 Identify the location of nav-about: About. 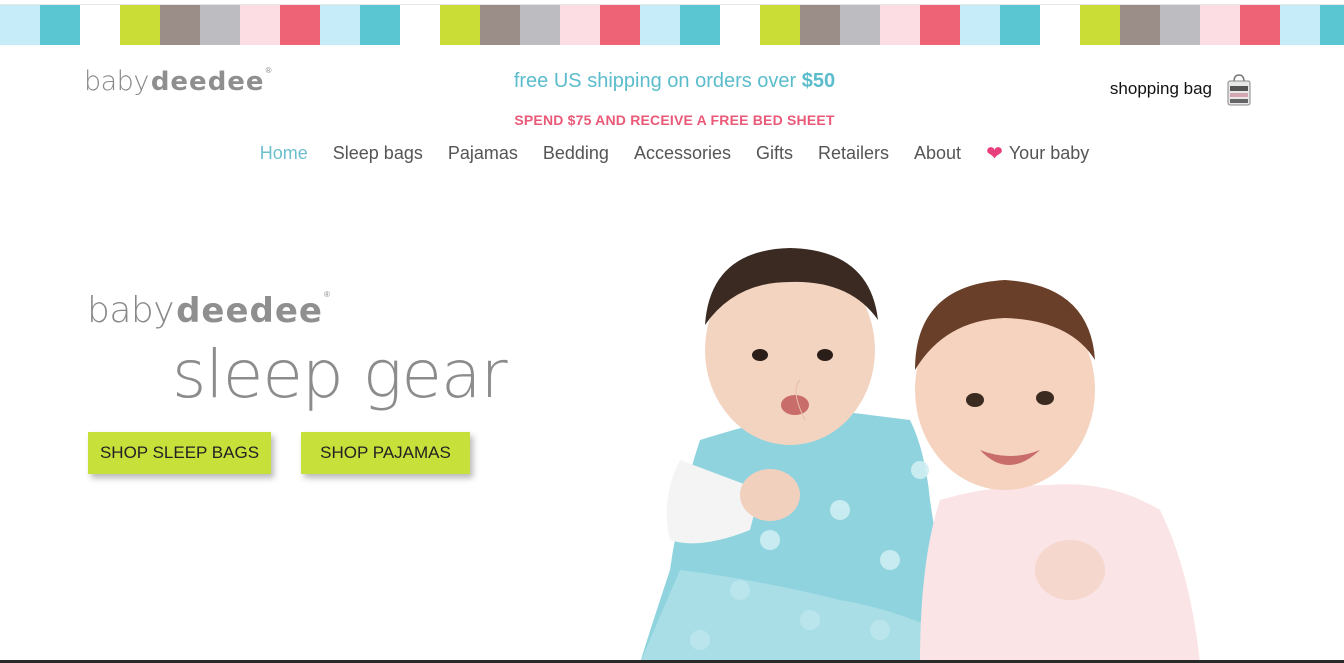
(937, 153).